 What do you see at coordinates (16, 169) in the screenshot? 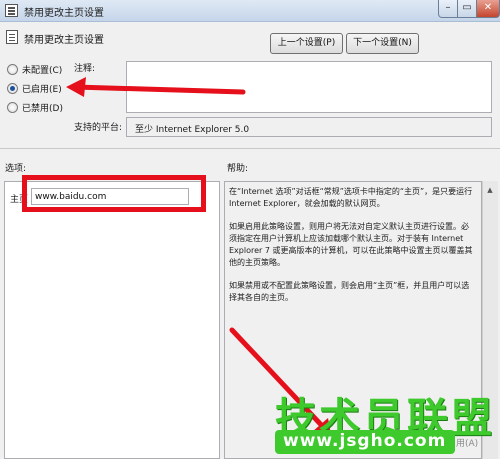
I see `options-label: 选项:` at bounding box center [16, 169].